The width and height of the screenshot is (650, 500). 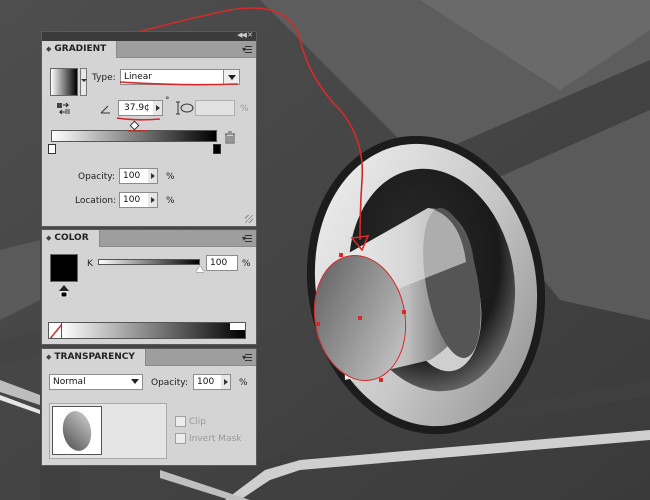 I want to click on gradient-panel: ◀◀ ✕ ◆GRADIENT ▾ Type: Linear 37.9¢ ° %, so click(x=149, y=129).